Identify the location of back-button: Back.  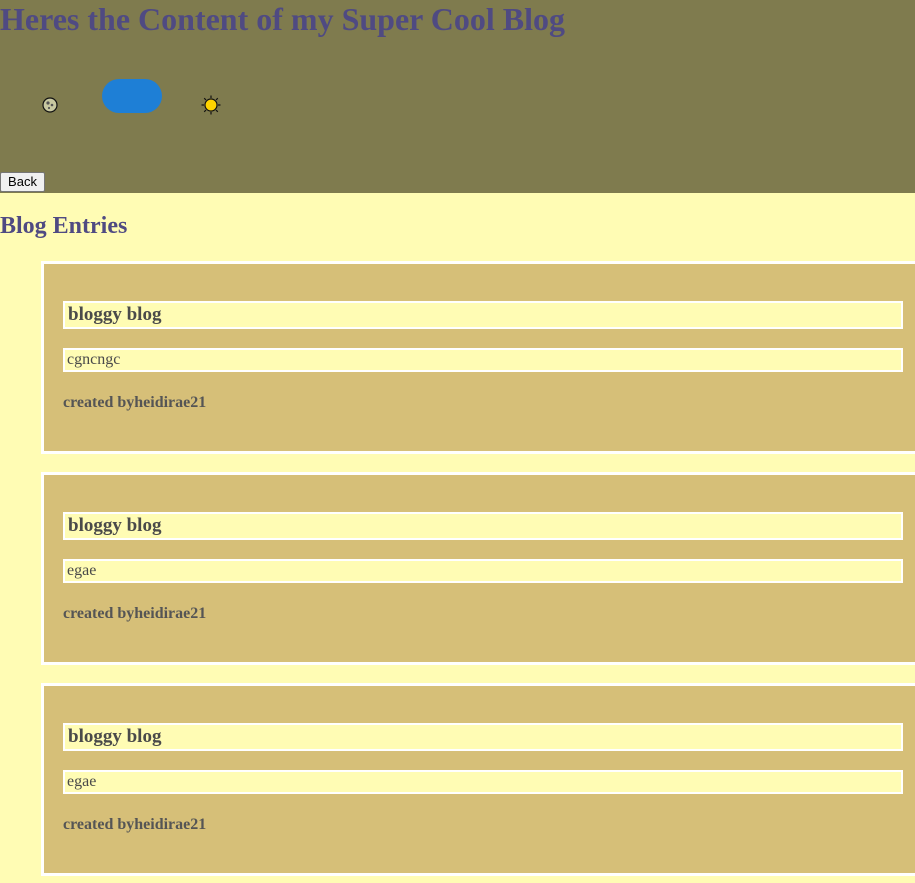
(22, 182).